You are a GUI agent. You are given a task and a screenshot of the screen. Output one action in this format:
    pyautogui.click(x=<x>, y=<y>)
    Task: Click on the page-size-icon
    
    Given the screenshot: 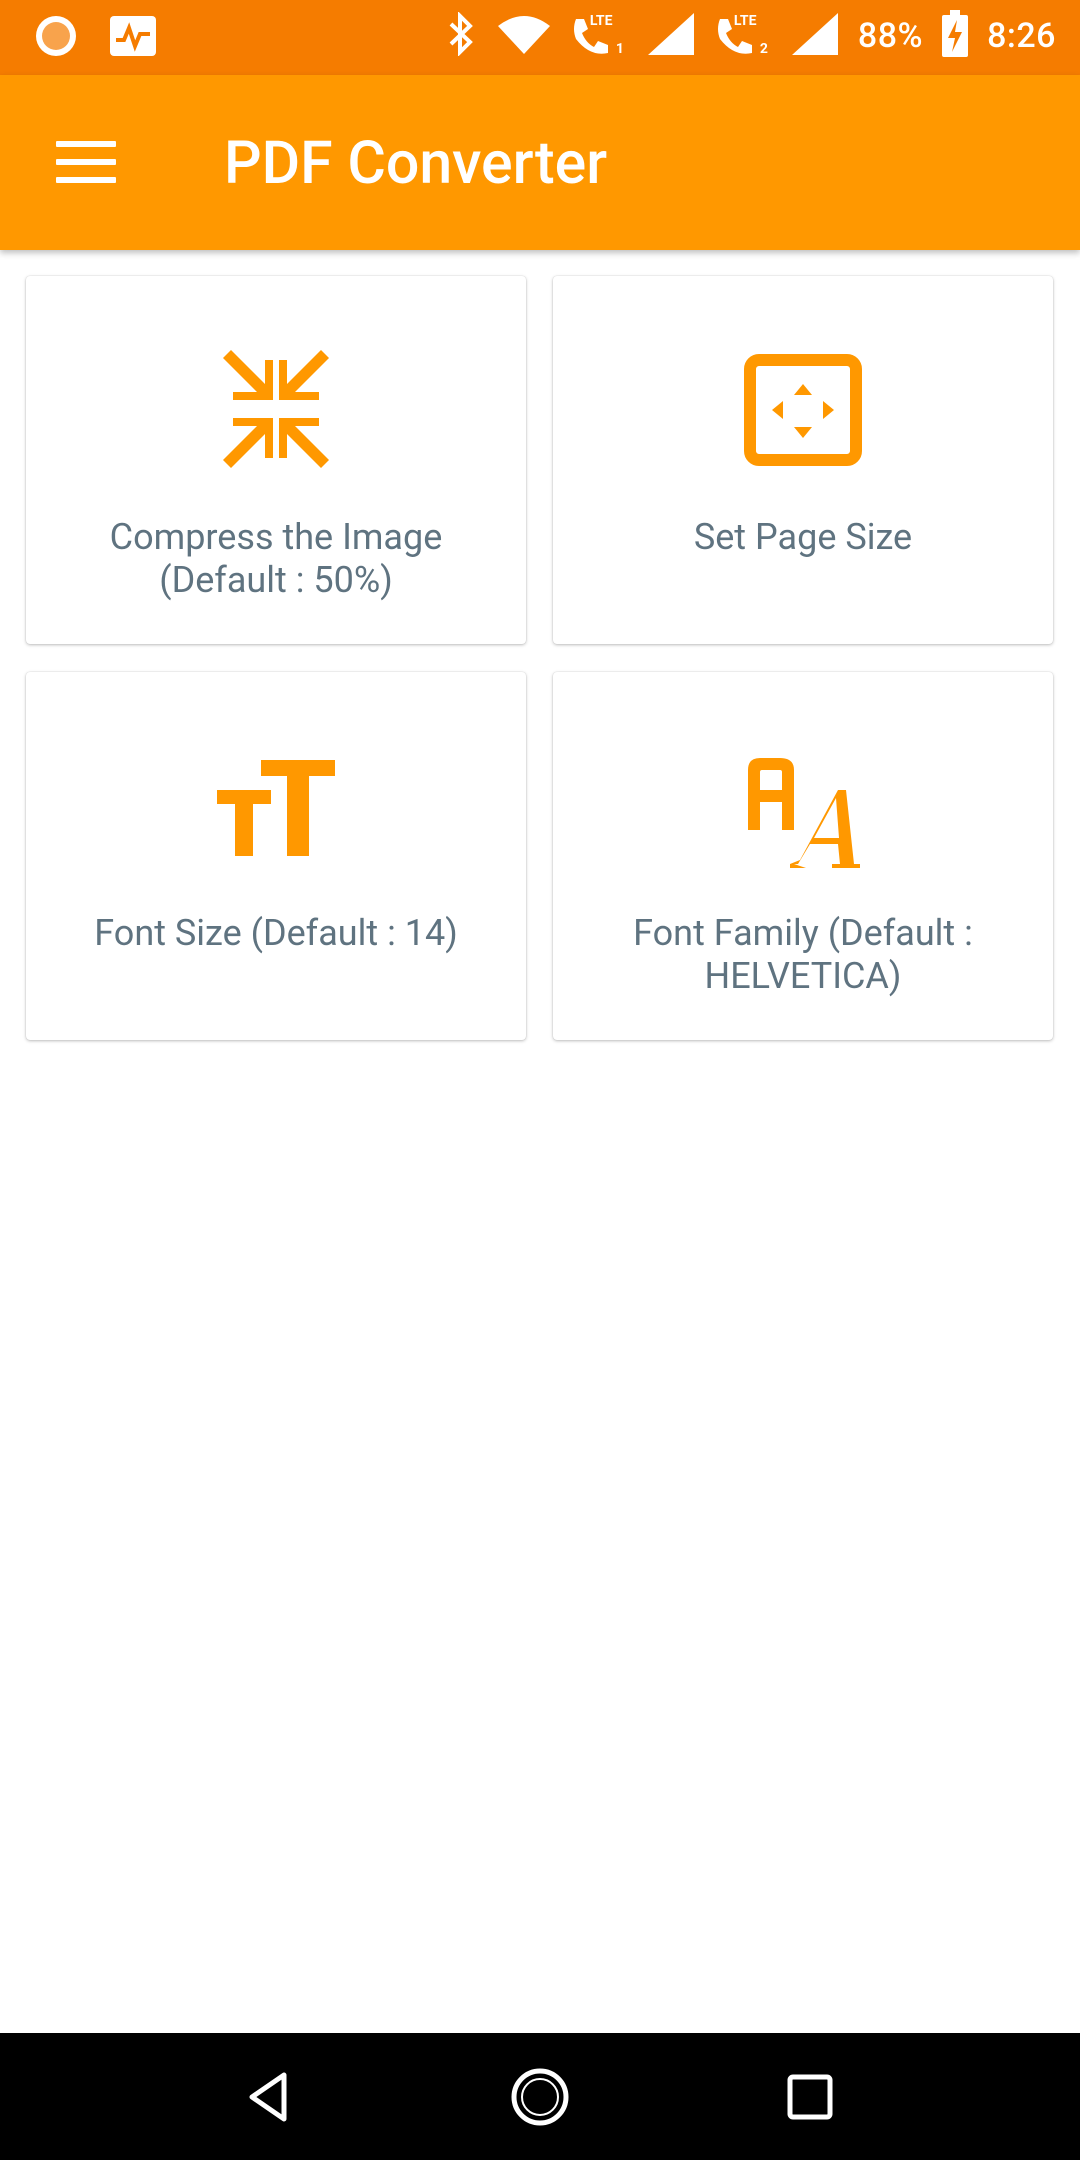 What is the action you would take?
    pyautogui.click(x=803, y=409)
    